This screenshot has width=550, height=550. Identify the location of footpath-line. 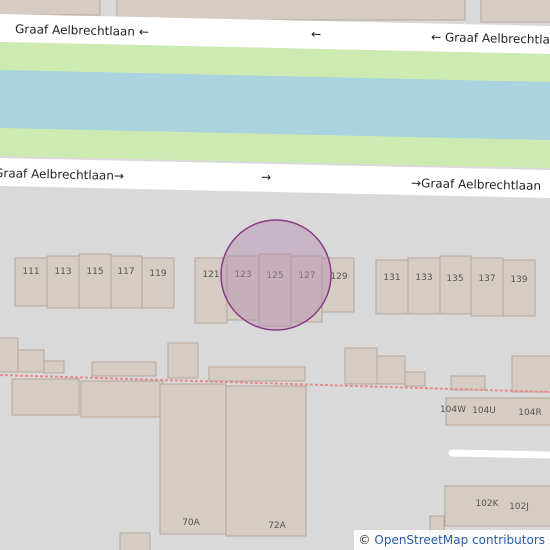
(499, 454).